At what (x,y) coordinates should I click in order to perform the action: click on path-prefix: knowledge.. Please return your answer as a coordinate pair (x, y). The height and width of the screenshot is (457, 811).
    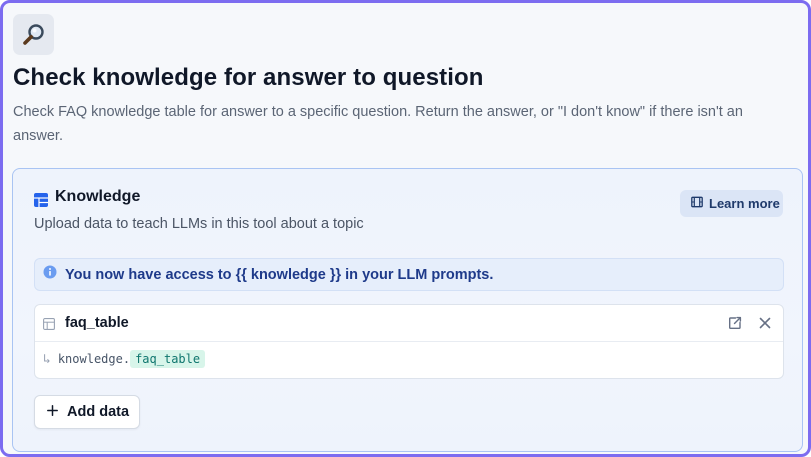
    Looking at the image, I should click on (94, 359).